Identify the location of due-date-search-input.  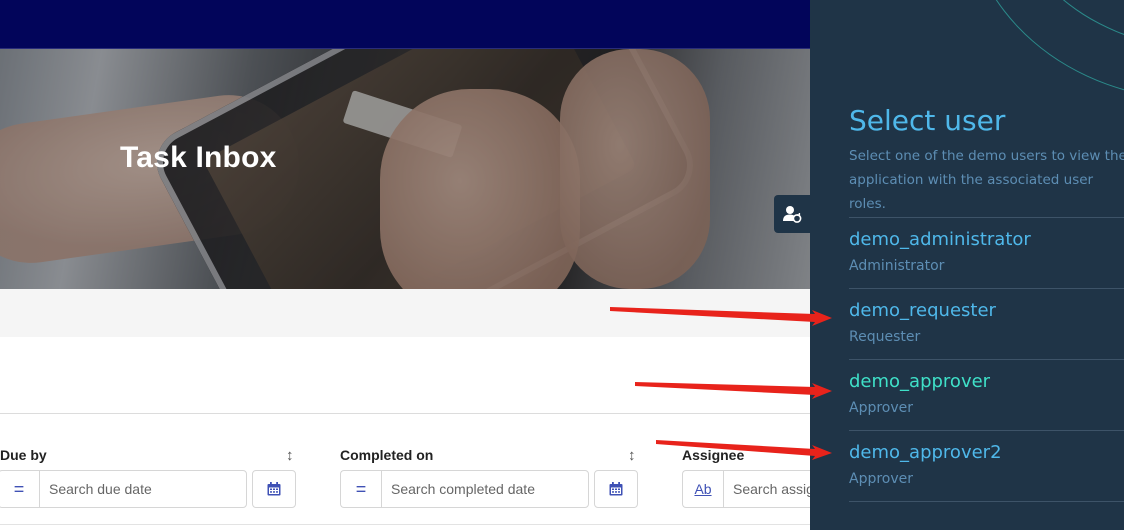
(143, 489).